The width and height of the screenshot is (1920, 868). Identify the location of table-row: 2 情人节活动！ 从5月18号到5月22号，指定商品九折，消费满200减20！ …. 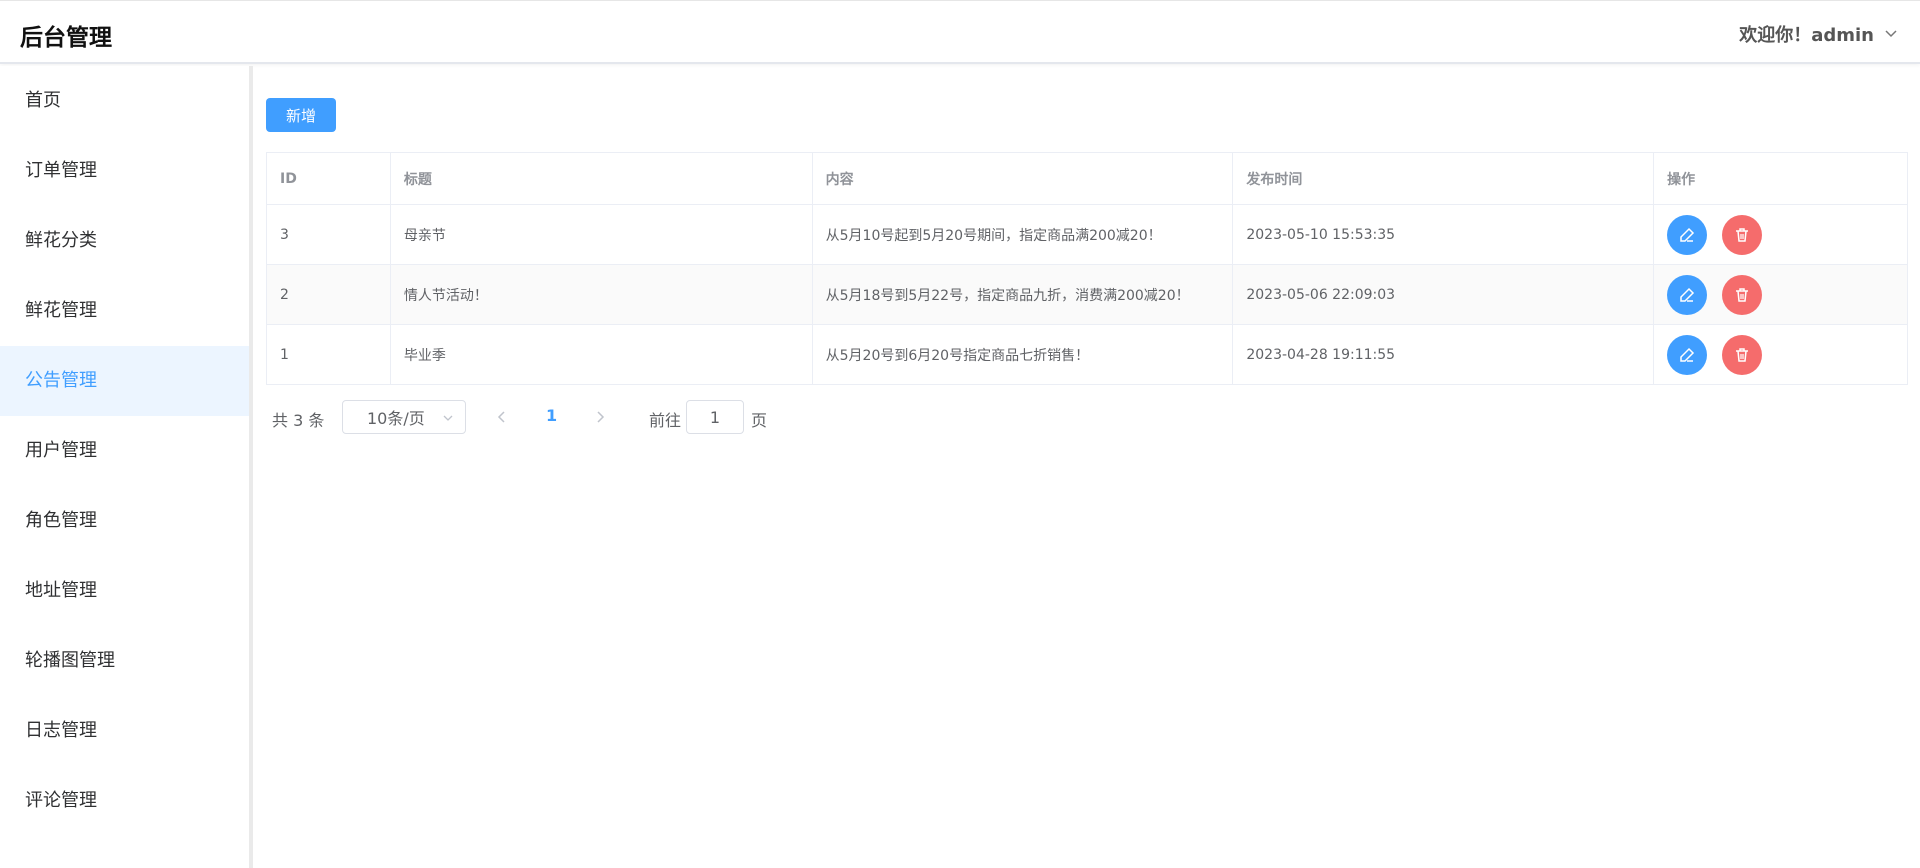
(1087, 294).